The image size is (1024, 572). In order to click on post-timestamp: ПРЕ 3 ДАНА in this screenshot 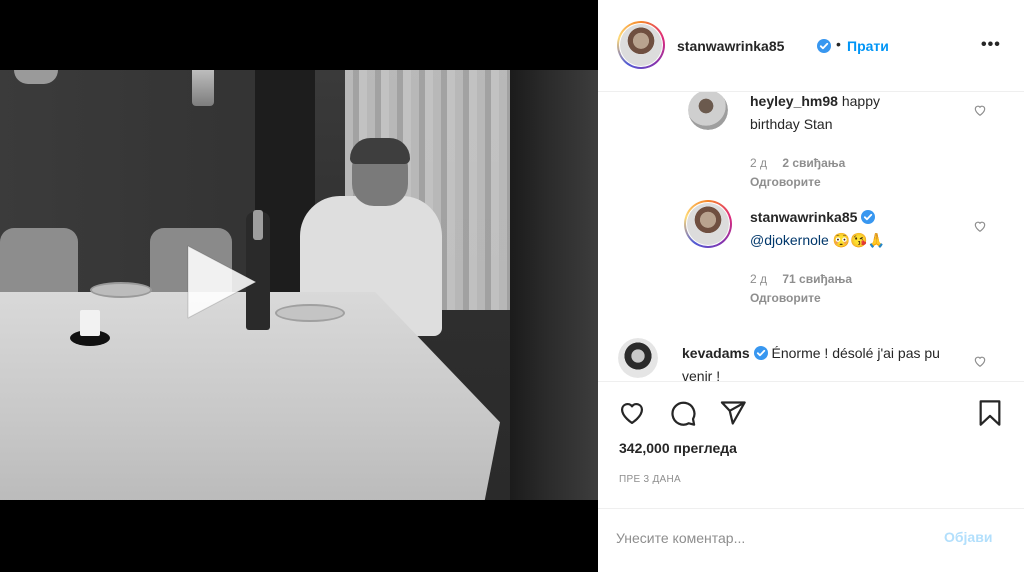, I will do `click(650, 479)`.